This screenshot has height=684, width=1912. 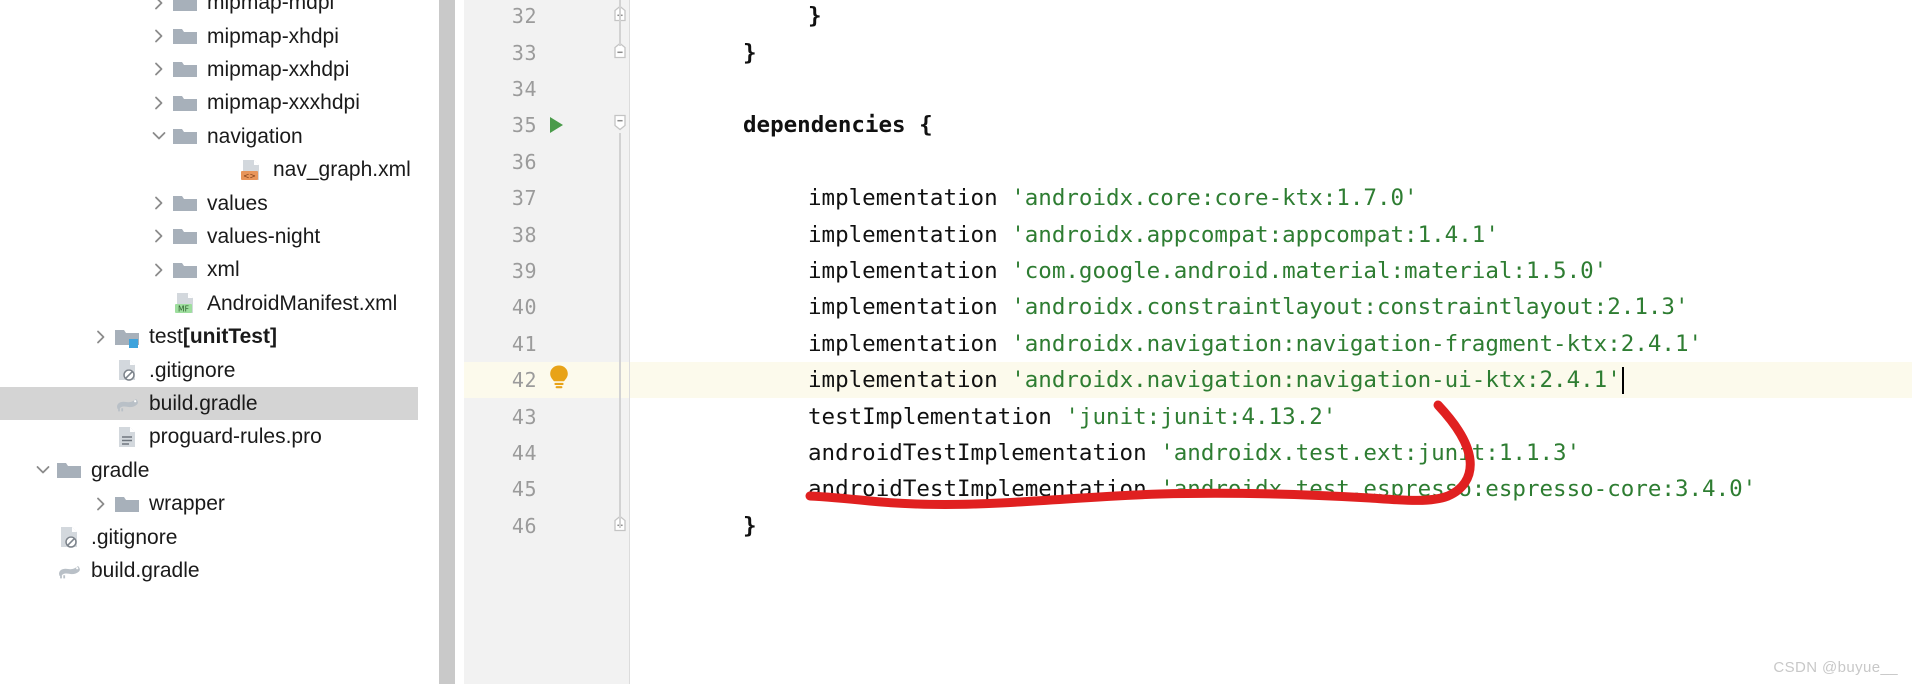 What do you see at coordinates (302, 303) in the screenshot?
I see `tree-item-label: AndroidManifest.xml` at bounding box center [302, 303].